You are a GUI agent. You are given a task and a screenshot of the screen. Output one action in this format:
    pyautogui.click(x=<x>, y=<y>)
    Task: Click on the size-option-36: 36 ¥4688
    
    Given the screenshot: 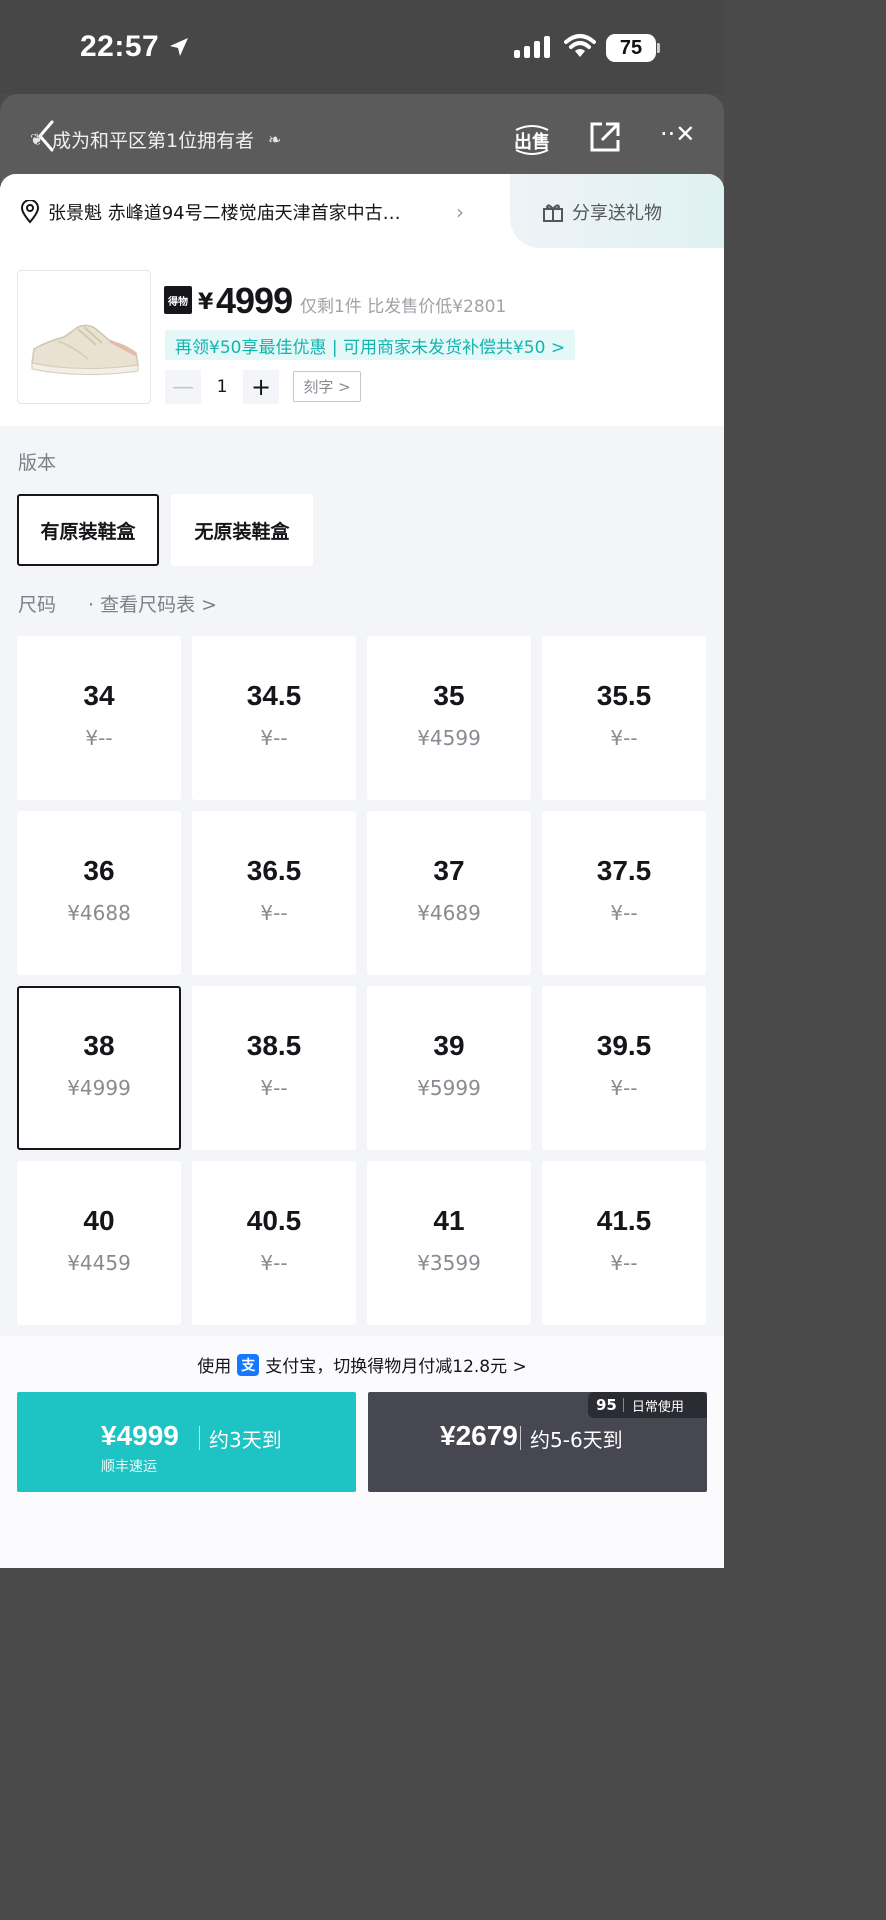 What is the action you would take?
    pyautogui.click(x=99, y=893)
    